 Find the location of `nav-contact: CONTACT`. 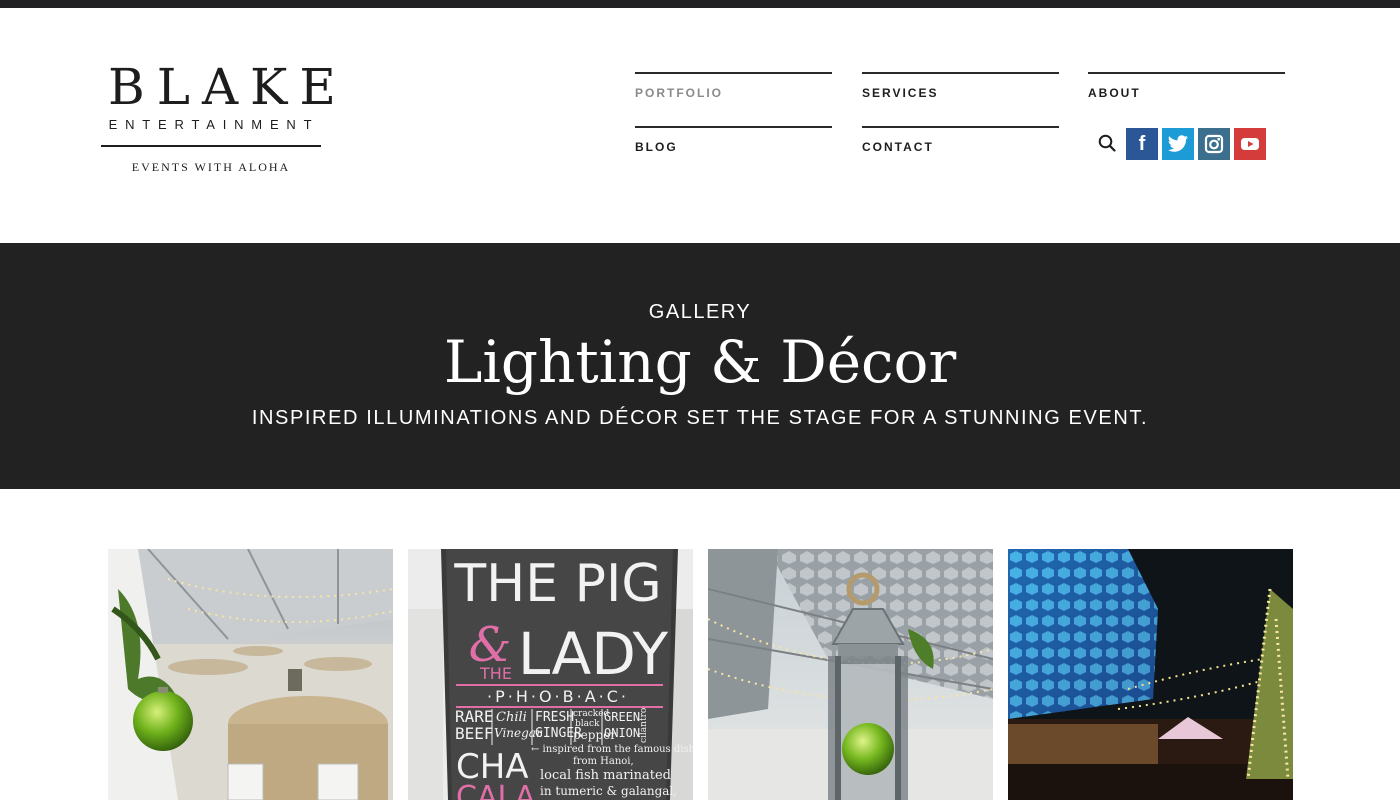

nav-contact: CONTACT is located at coordinates (960, 140).